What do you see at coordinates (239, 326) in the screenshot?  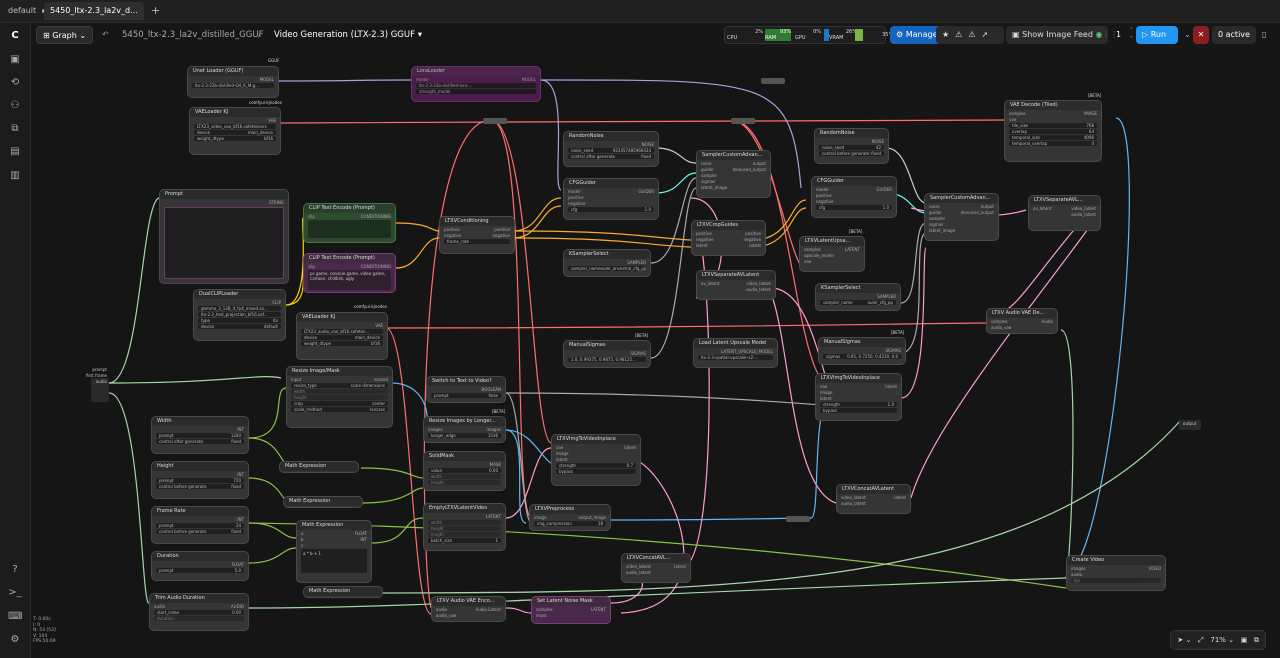 I see `widget-device: device default` at bounding box center [239, 326].